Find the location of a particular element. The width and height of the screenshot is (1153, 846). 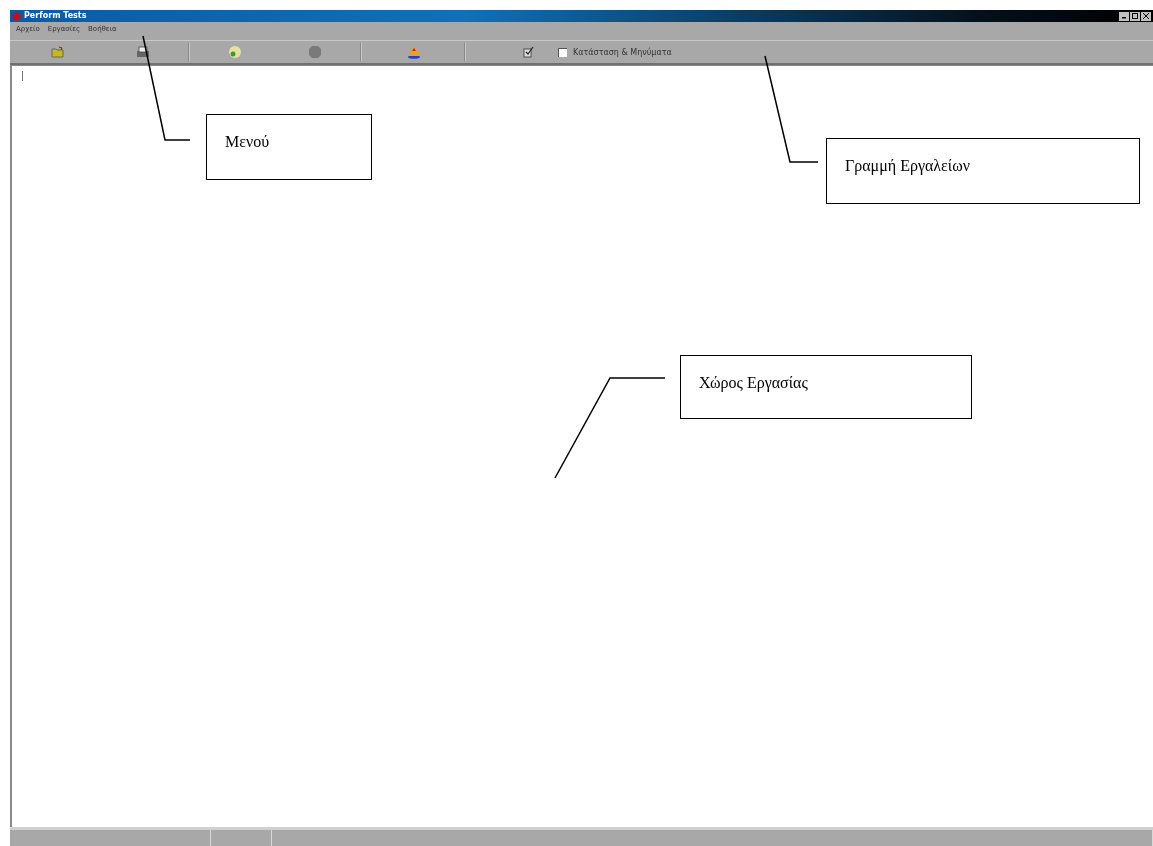

maximize-icon is located at coordinates (1135, 16).